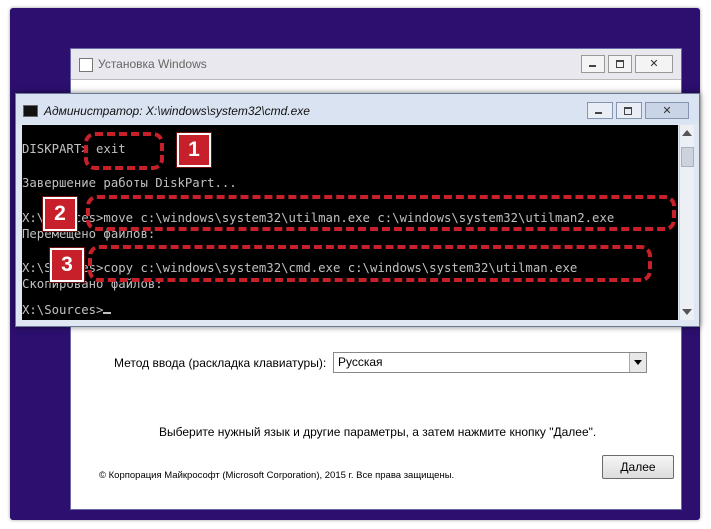  I want to click on keyboard-layout-select: Русская, so click(490, 362).